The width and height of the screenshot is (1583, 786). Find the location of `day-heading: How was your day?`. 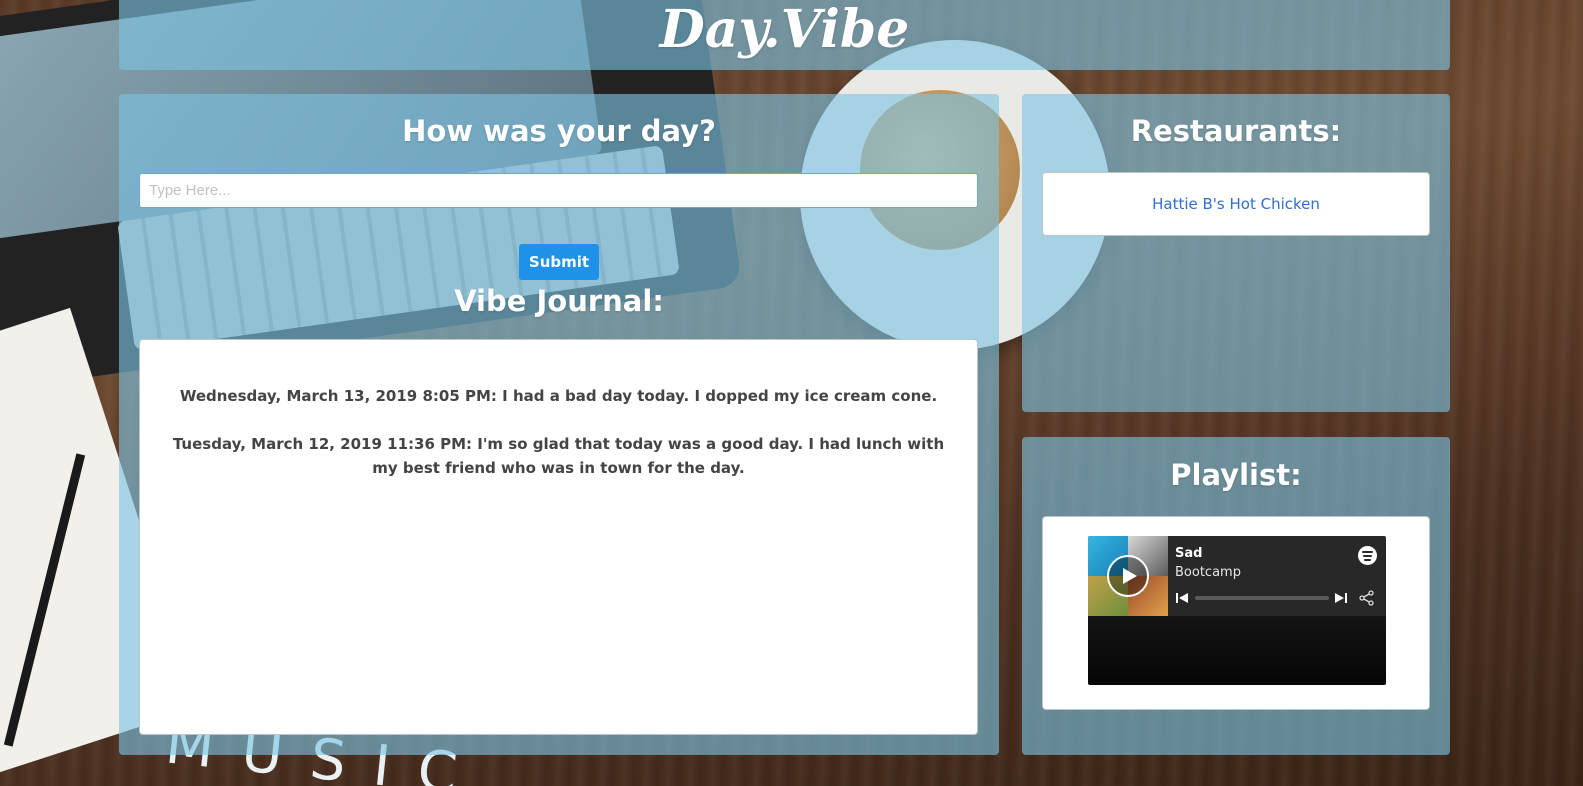

day-heading: How was your day? is located at coordinates (559, 131).